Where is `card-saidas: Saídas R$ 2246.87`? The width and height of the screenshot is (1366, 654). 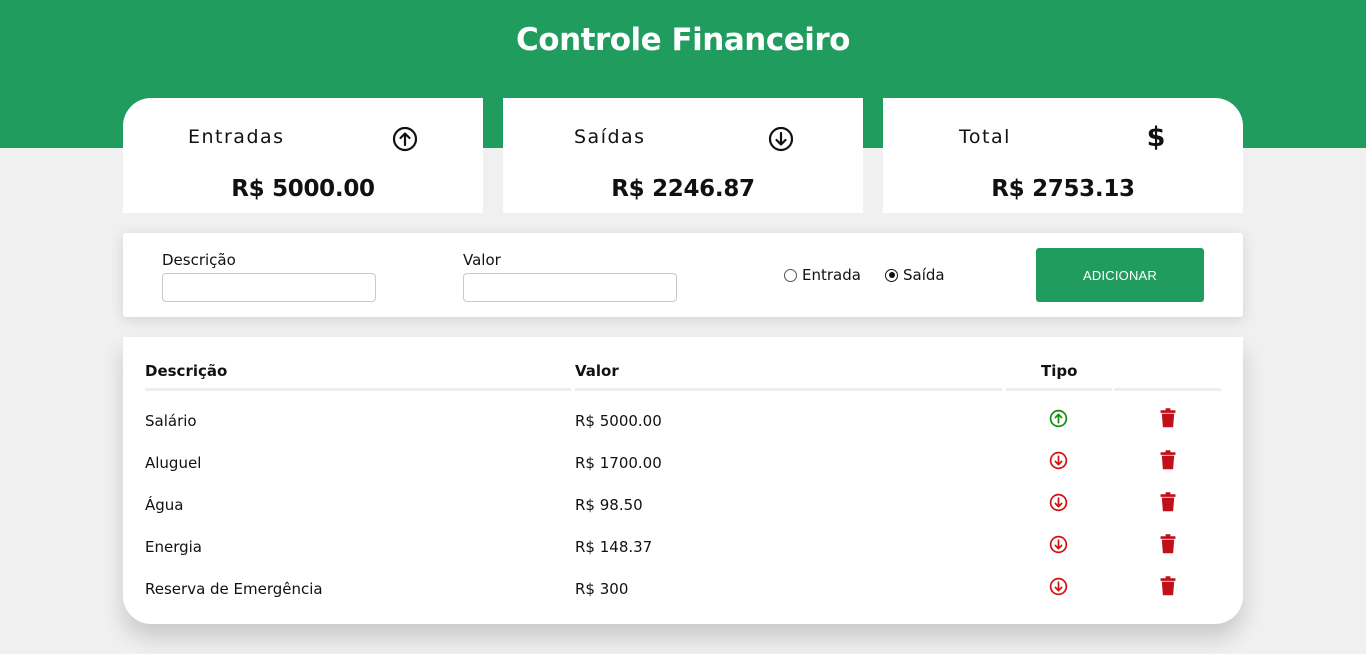 card-saidas: Saídas R$ 2246.87 is located at coordinates (683, 155).